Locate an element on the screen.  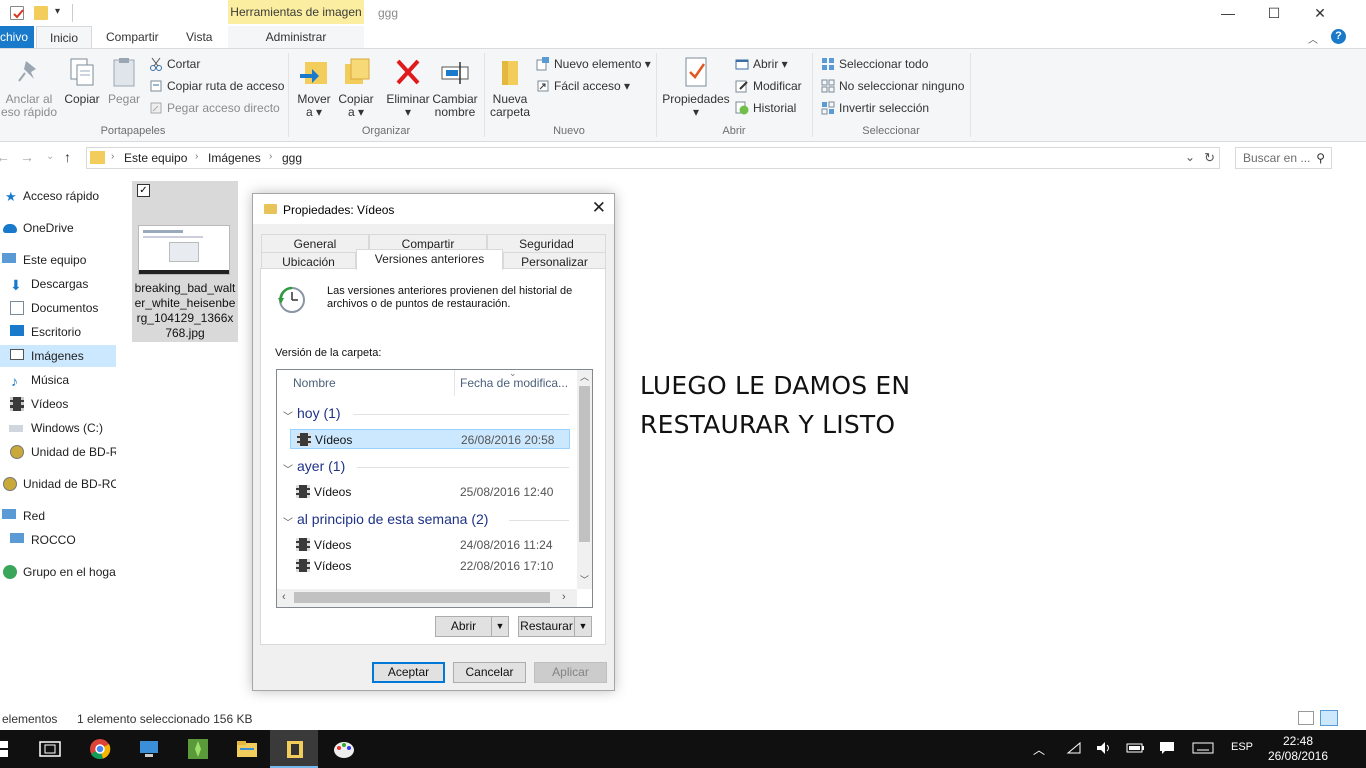
large-icons-view-icon is located at coordinates (1329, 718).